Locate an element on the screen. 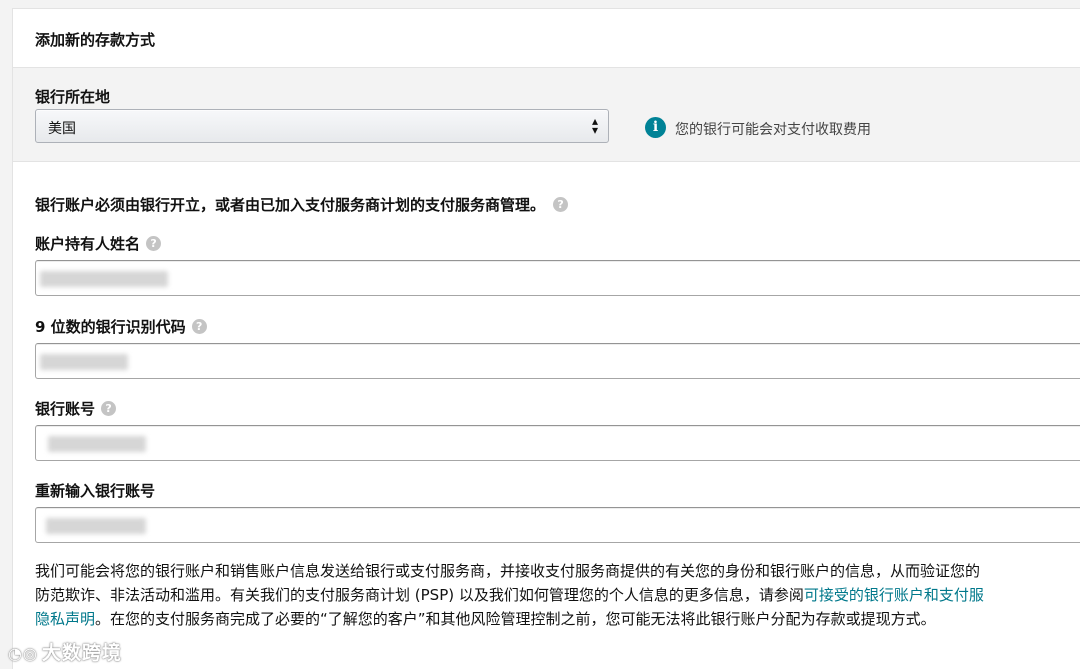 The image size is (1080, 669). privacy-notice-link: 隐私声明 is located at coordinates (65, 619).